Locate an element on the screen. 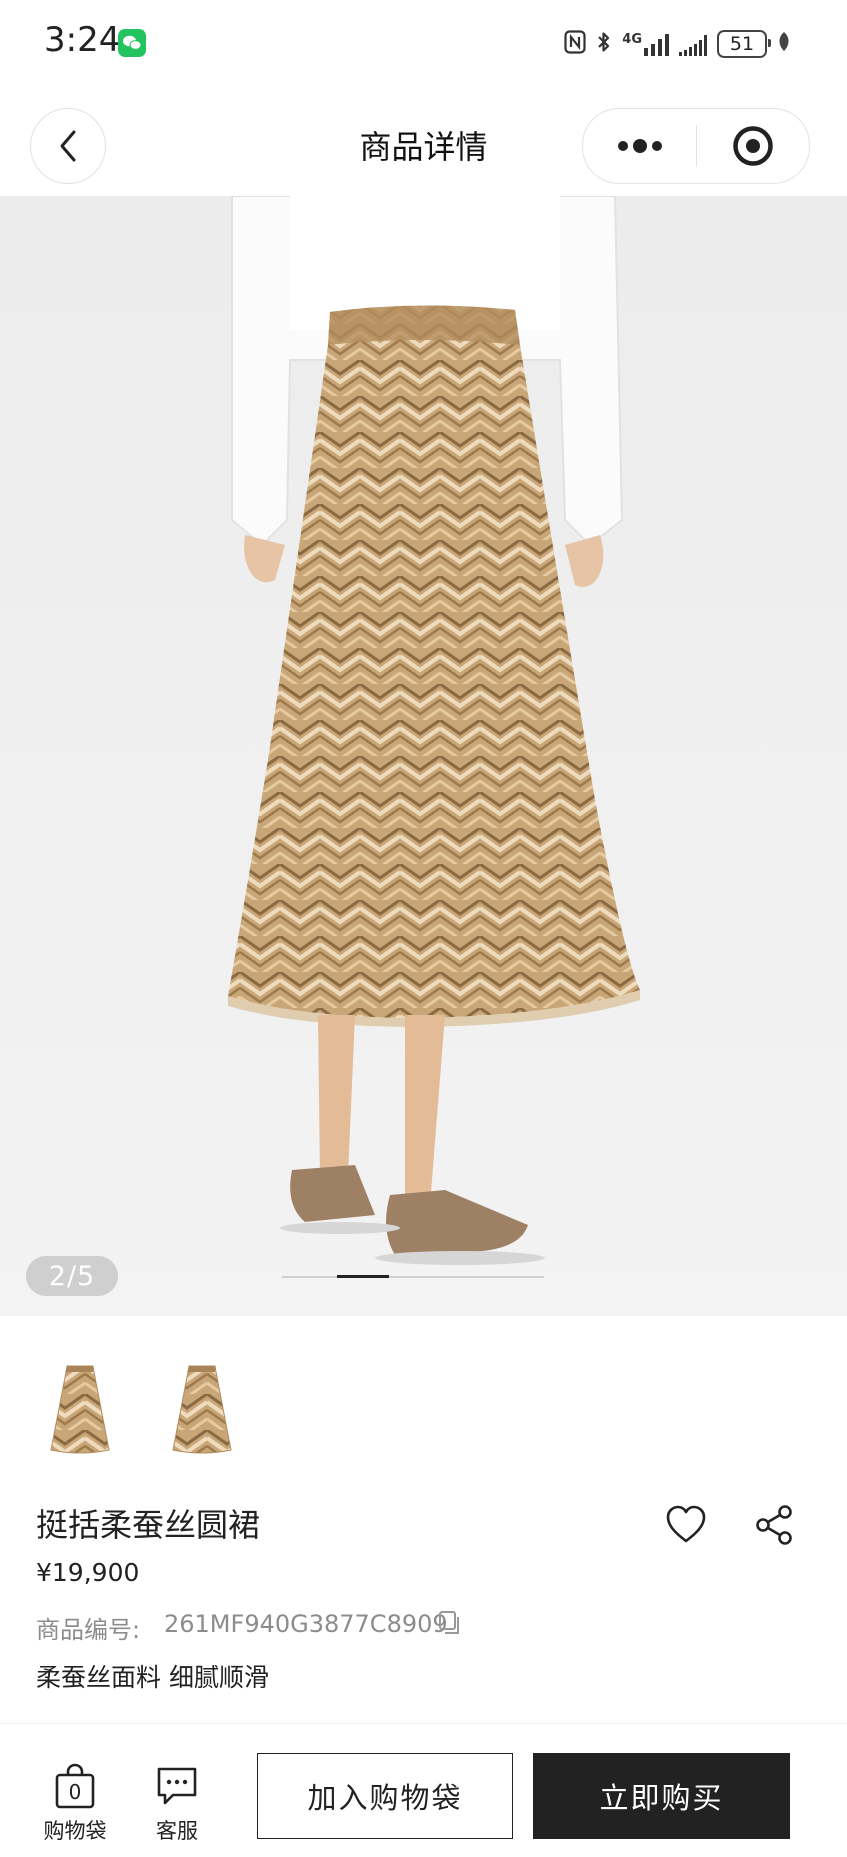 Image resolution: width=847 pixels, height=1857 pixels. sku-label: 商品编号: is located at coordinates (88, 1630).